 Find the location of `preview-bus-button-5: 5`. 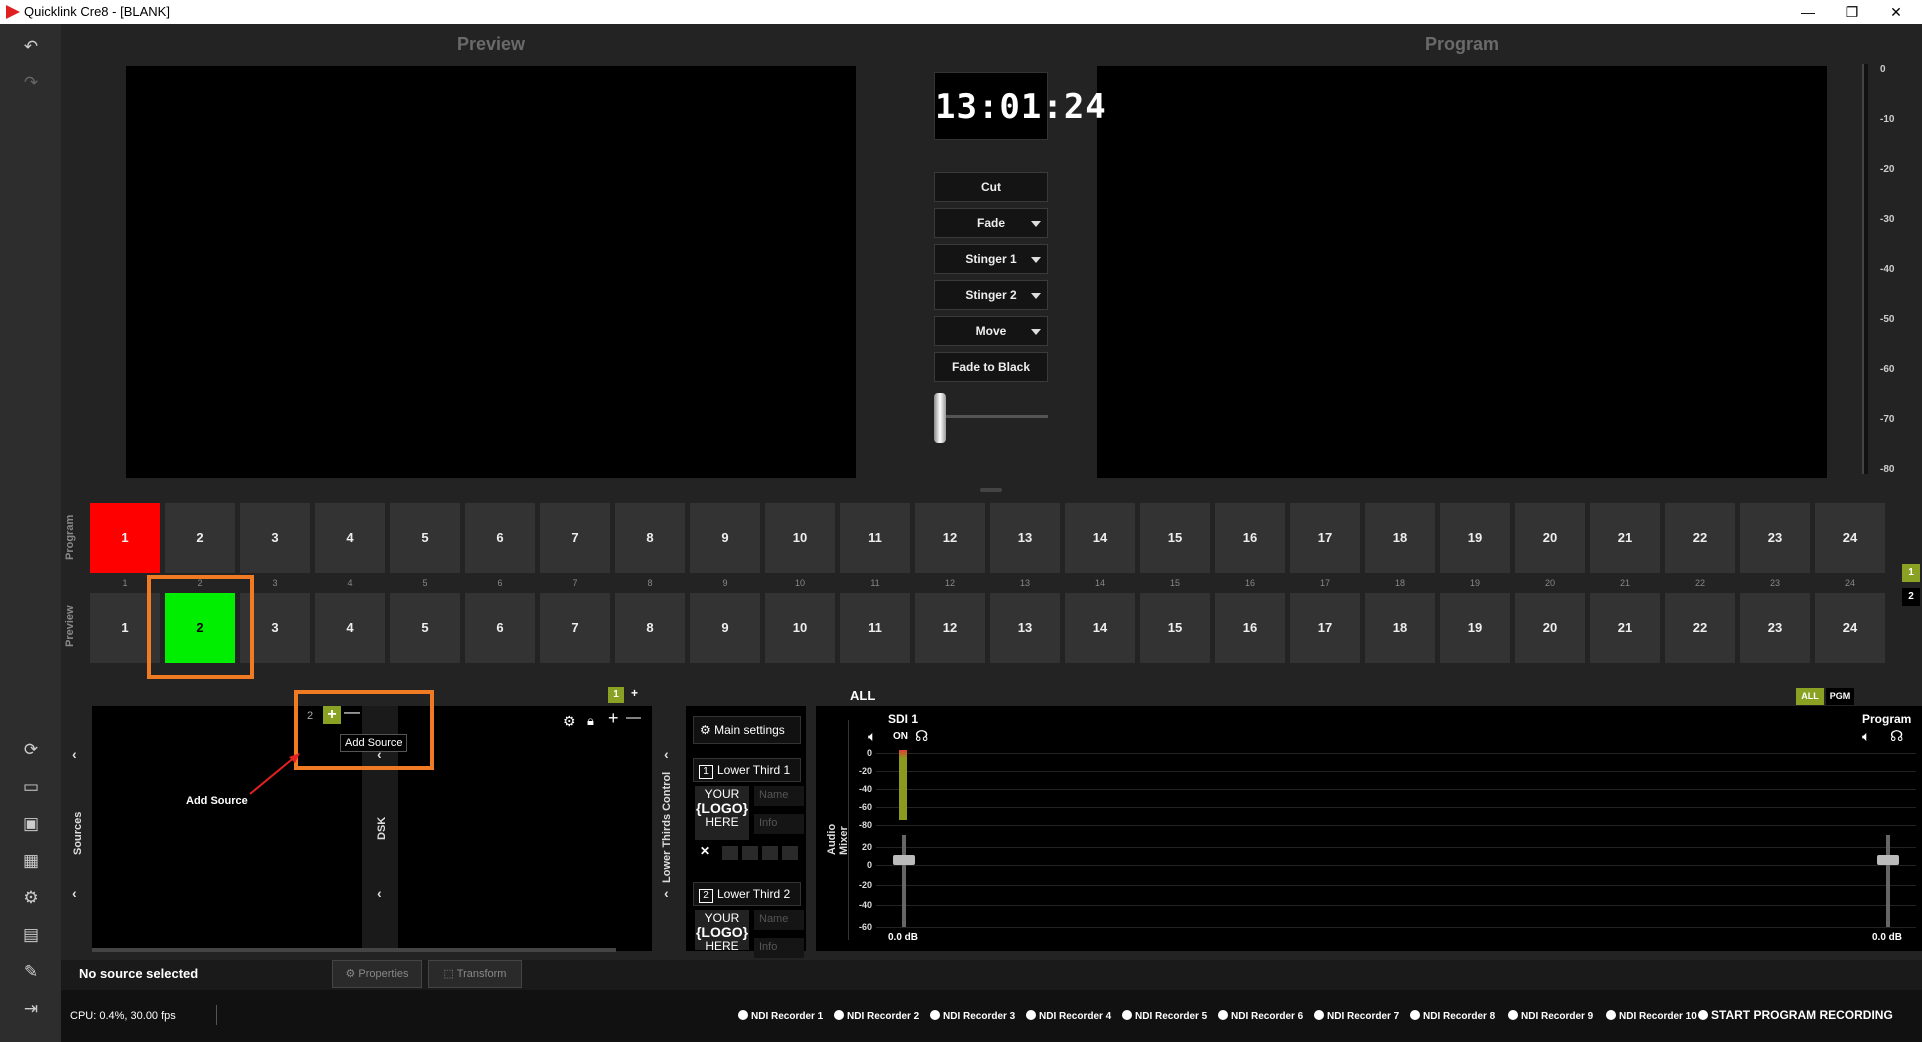

preview-bus-button-5: 5 is located at coordinates (425, 628).